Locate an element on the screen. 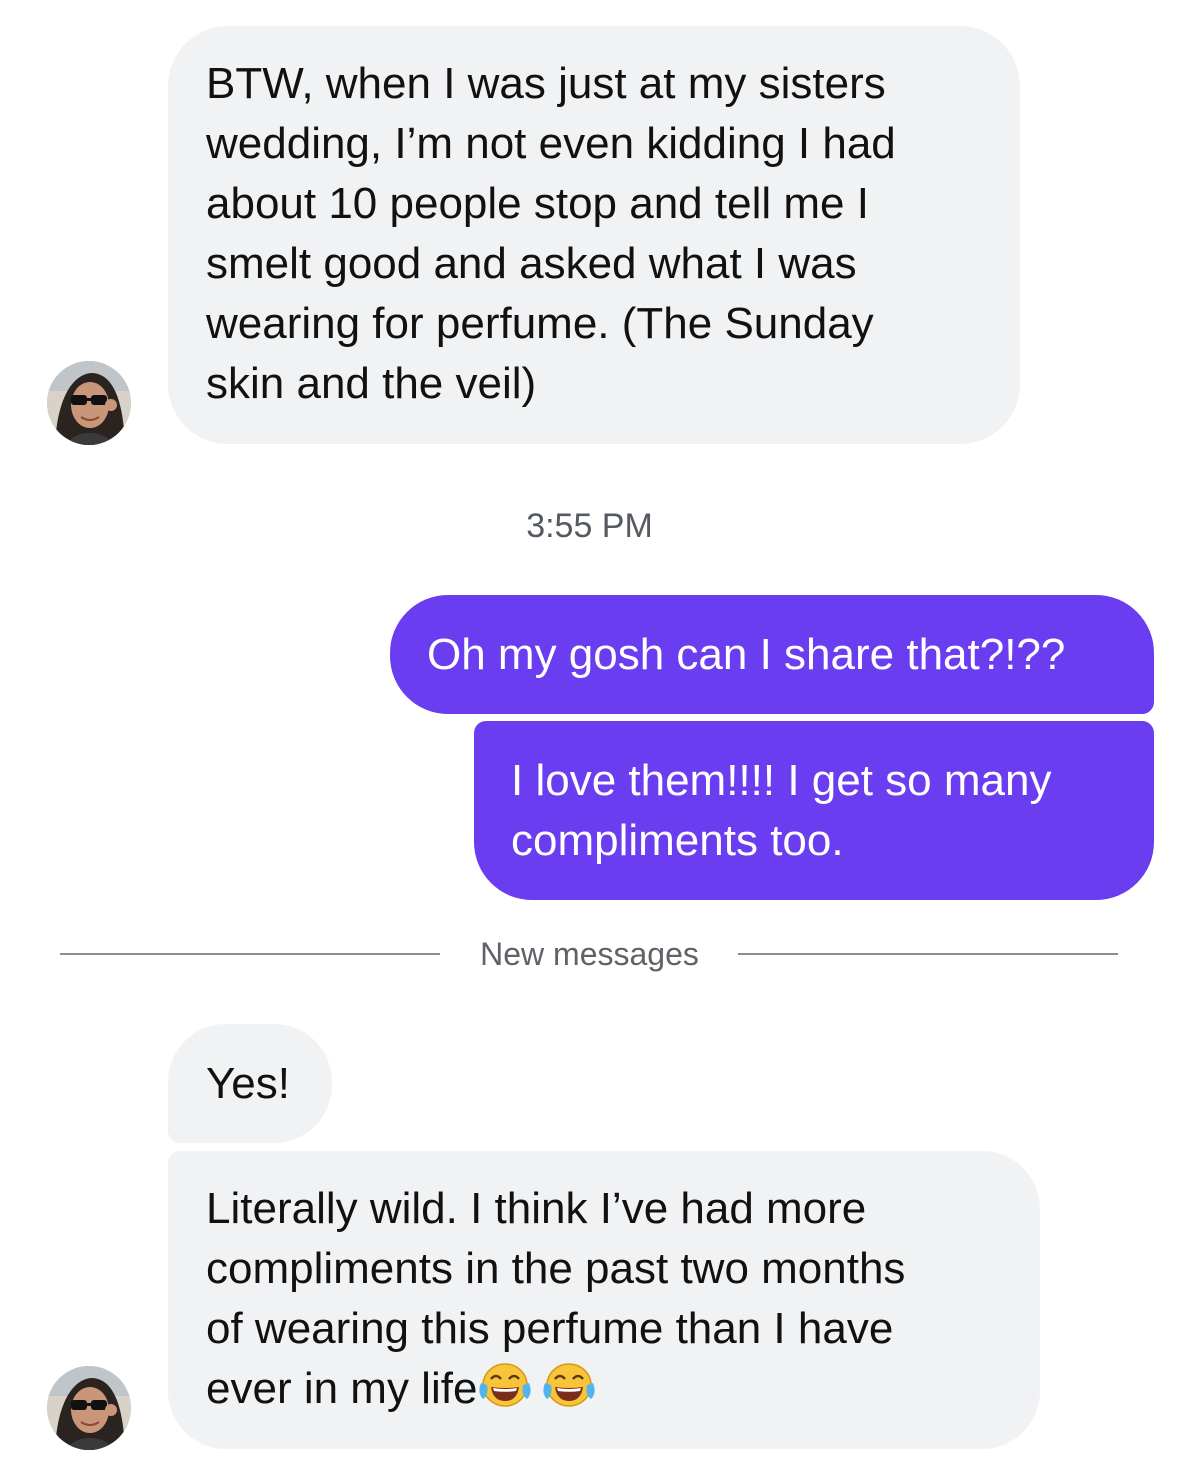  message-text-line: smelt good and asked what I was is located at coordinates (531, 263).